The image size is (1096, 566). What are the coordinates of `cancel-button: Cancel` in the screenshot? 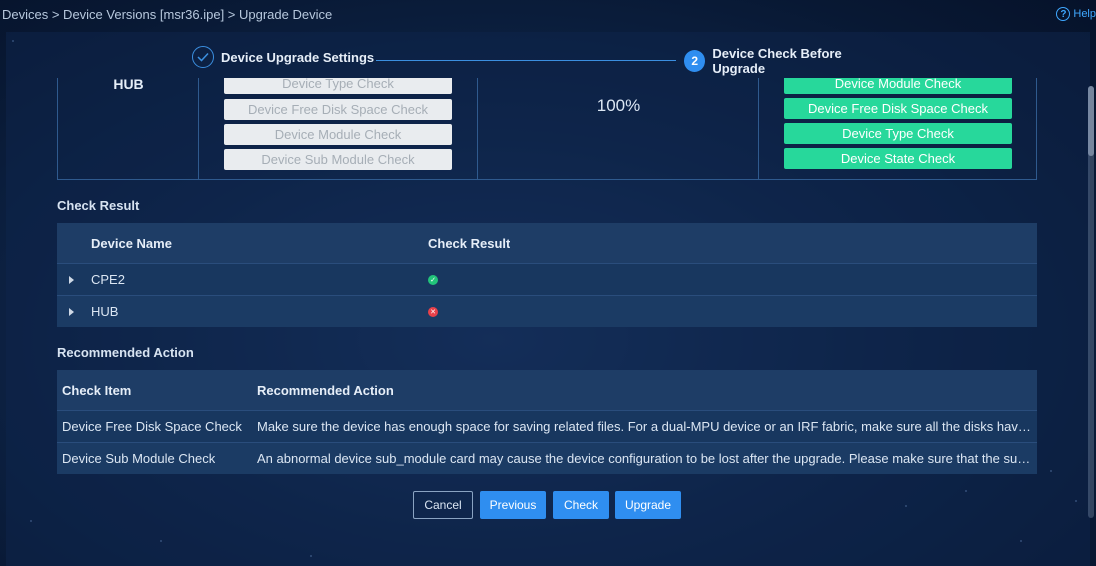 It's located at (443, 505).